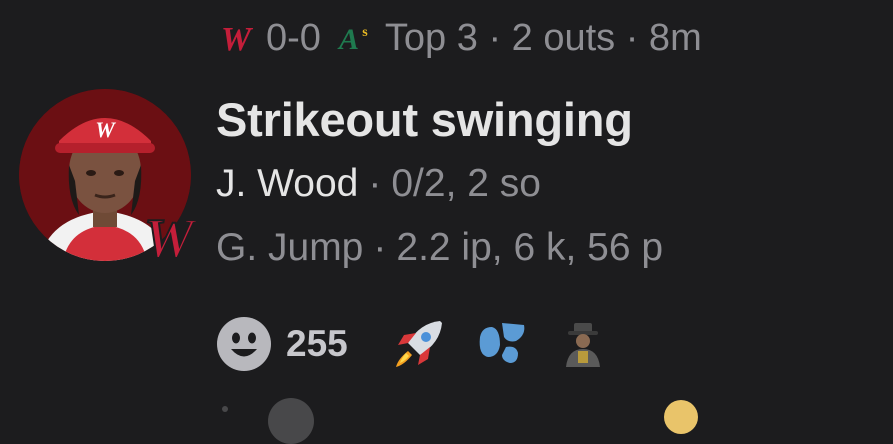  Describe the element at coordinates (225, 409) in the screenshot. I see `bottom-divider-icon` at that location.